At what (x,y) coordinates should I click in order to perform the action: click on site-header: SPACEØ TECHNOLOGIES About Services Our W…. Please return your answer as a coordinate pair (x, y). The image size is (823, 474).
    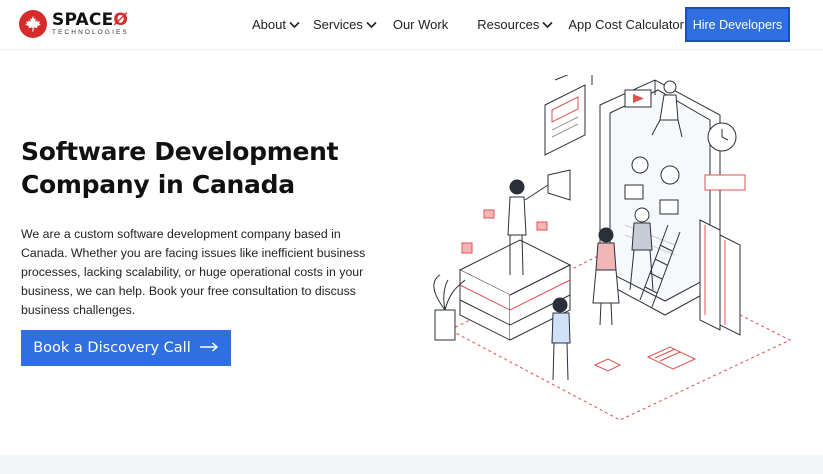
    Looking at the image, I should click on (411, 25).